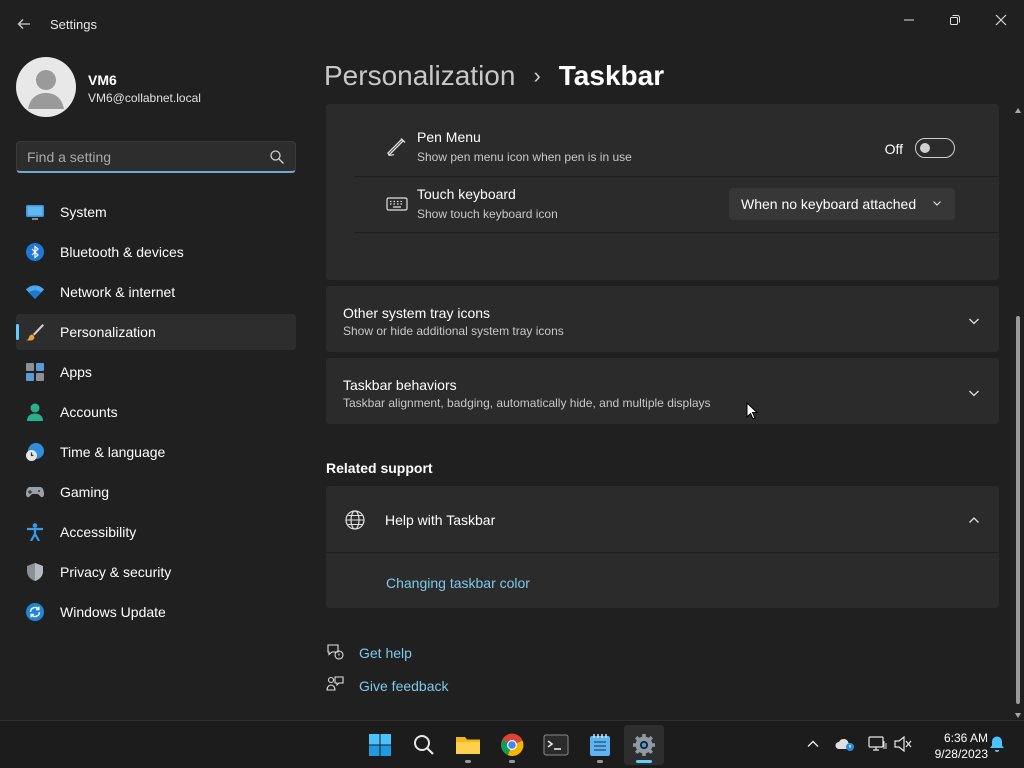 The image size is (1024, 768). I want to click on pen-menu-description: Show pen menu icon when pen is in use, so click(524, 157).